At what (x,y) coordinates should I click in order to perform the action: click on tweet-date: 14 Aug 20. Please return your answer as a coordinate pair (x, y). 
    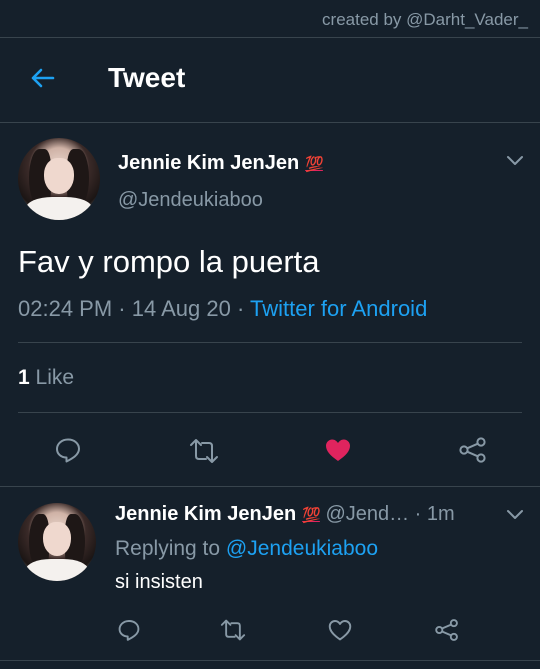
    Looking at the image, I should click on (181, 308).